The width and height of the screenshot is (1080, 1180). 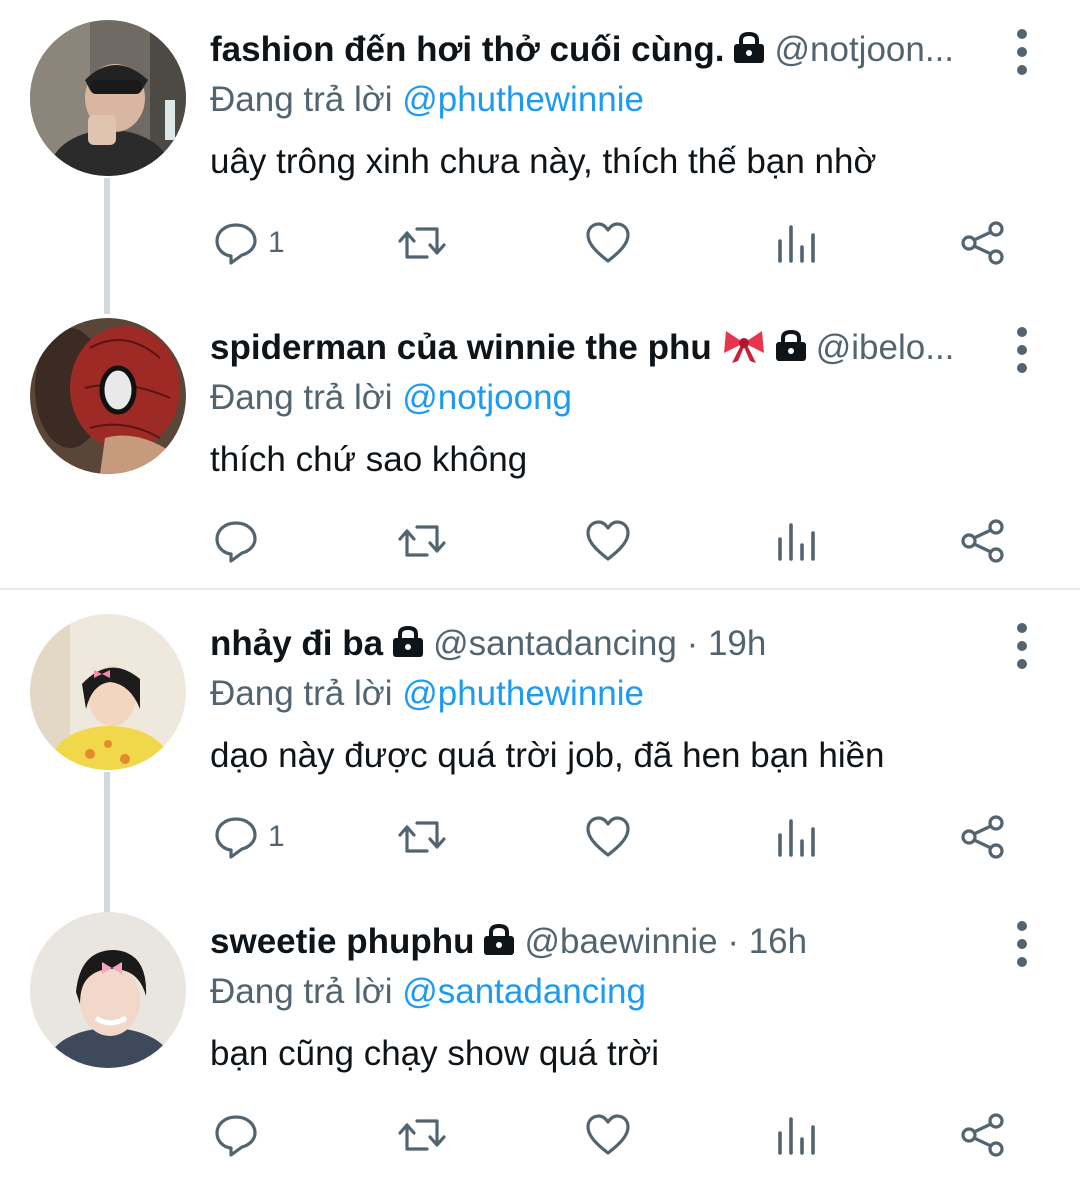 What do you see at coordinates (599, 643) in the screenshot?
I see `user-handle: @santadancing · 19h` at bounding box center [599, 643].